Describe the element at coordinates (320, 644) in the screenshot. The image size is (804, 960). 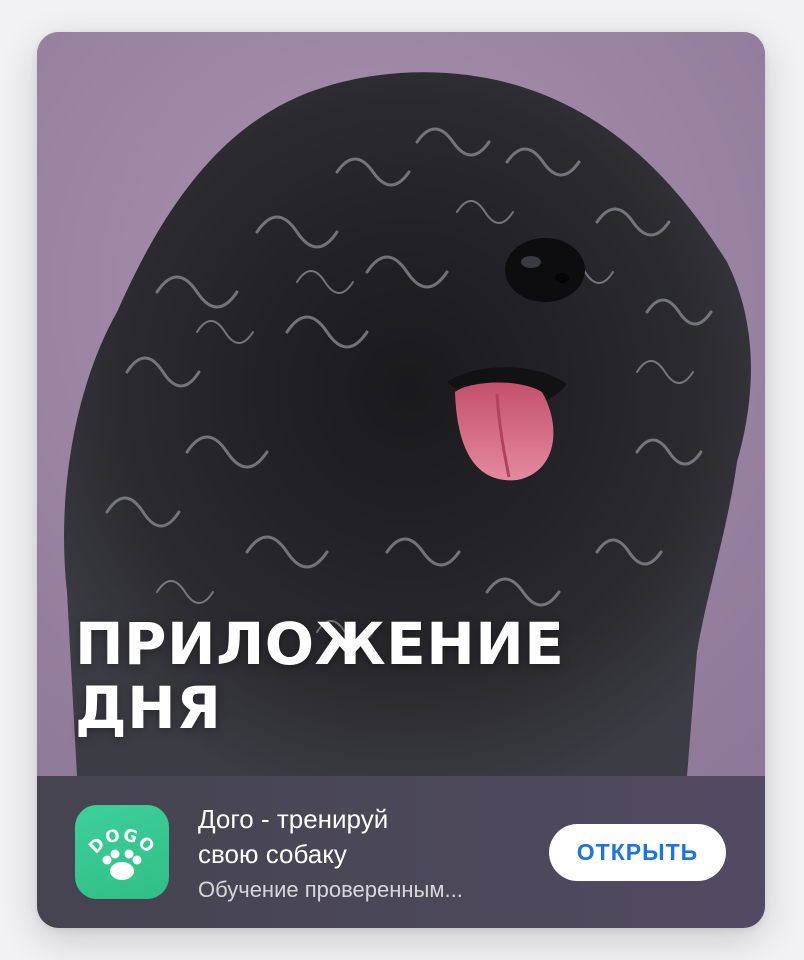
I see `headline-line-1: ПРИЛОЖЕНИЕ` at that location.